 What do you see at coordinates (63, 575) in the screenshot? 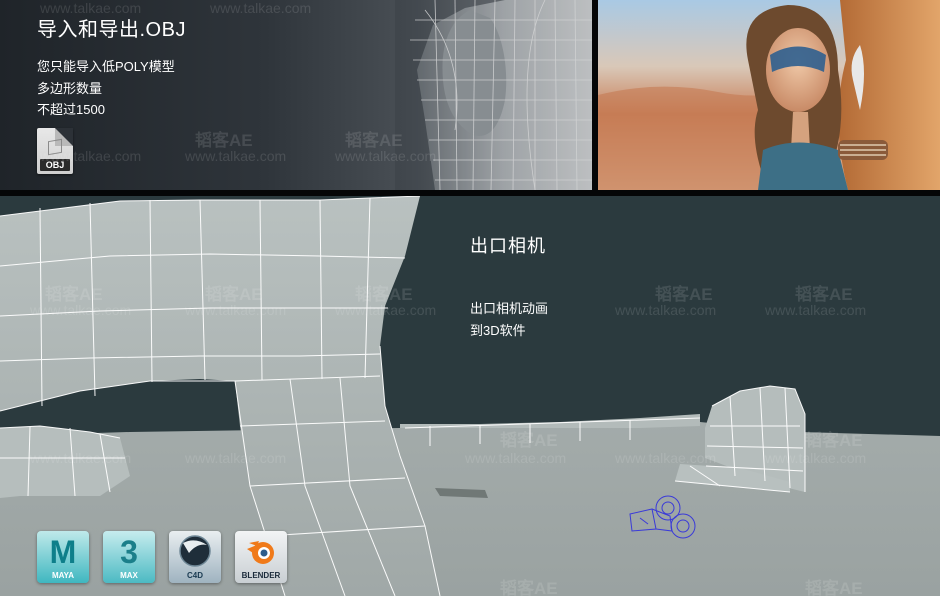
I see `maya-label: MAYA` at bounding box center [63, 575].